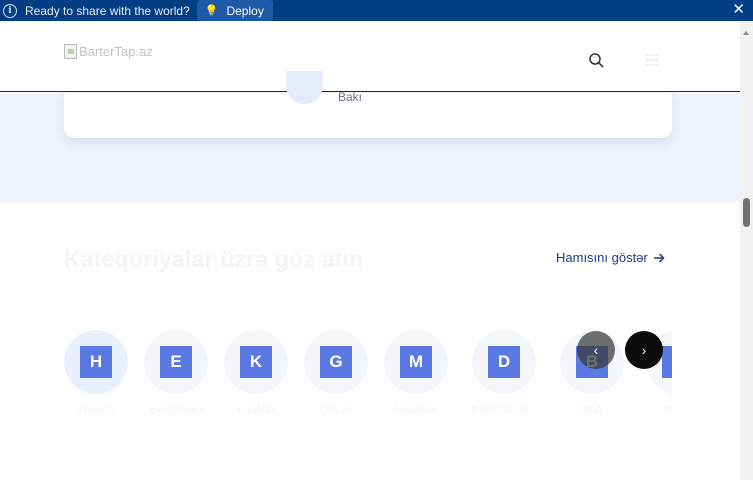  I want to click on search-icon, so click(596, 60).